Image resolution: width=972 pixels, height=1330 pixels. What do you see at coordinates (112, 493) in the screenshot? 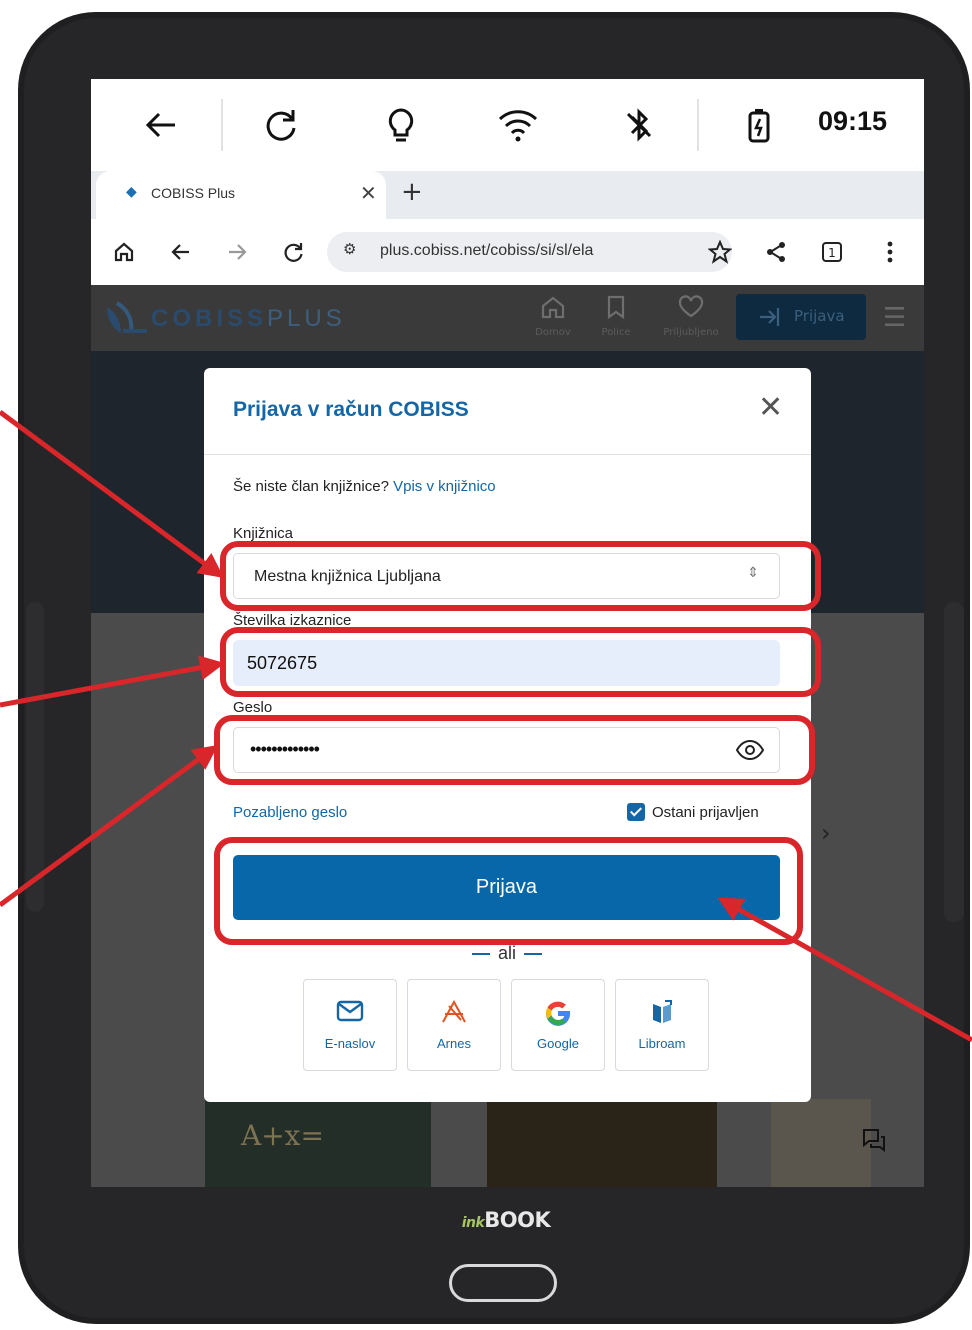
I see `arrow-to-library` at bounding box center [112, 493].